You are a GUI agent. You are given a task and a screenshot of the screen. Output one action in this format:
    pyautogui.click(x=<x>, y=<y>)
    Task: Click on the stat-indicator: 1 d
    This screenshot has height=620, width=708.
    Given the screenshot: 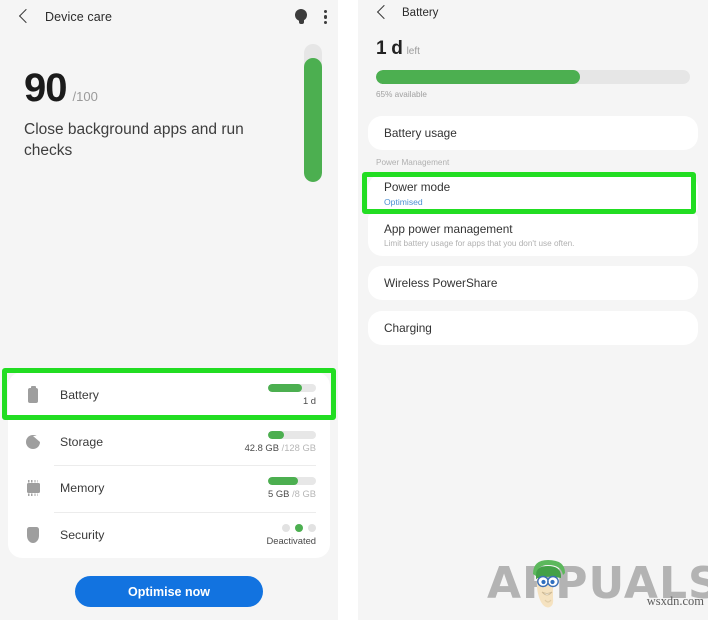 What is the action you would take?
    pyautogui.click(x=292, y=395)
    